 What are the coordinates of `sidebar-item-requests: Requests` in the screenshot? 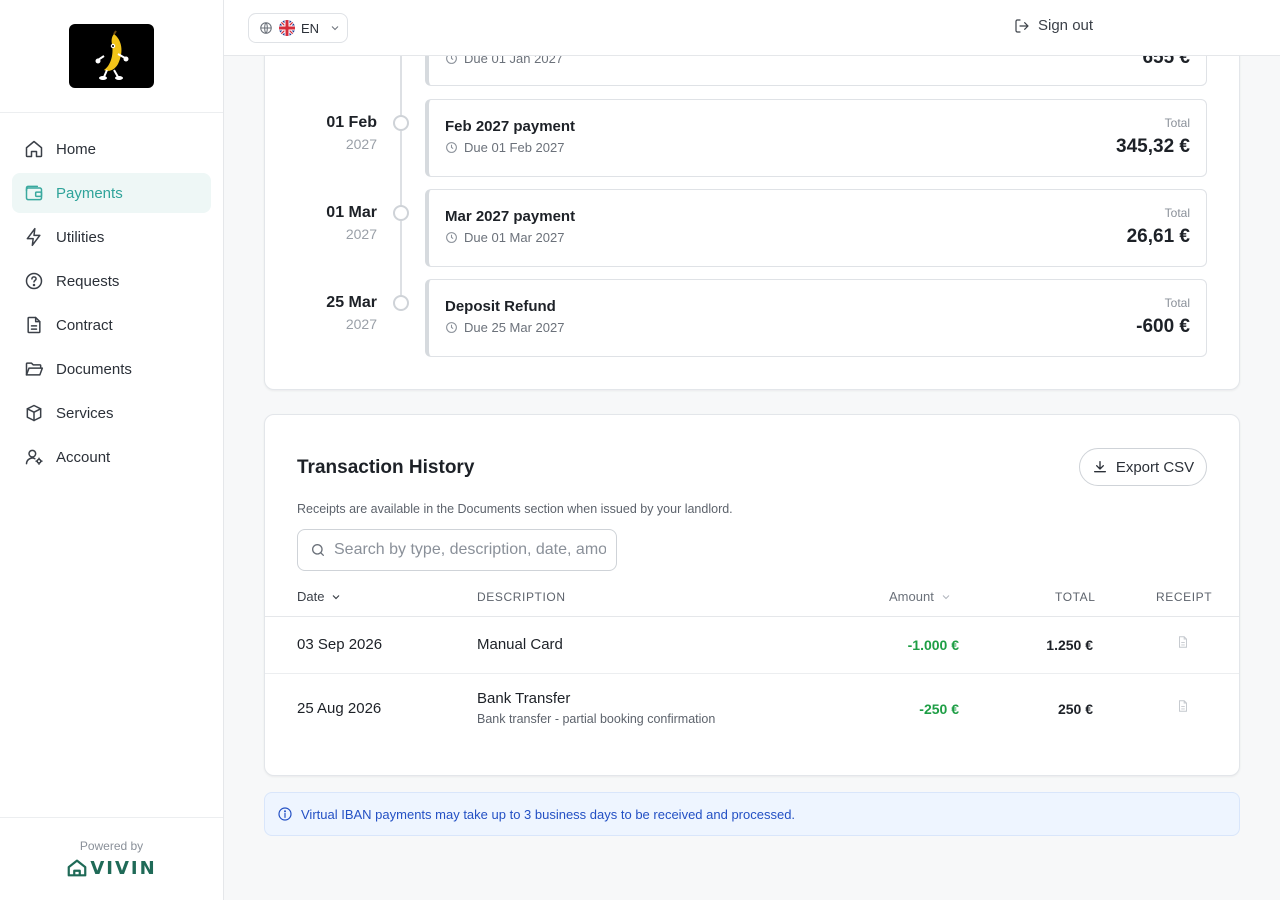 It's located at (111, 281).